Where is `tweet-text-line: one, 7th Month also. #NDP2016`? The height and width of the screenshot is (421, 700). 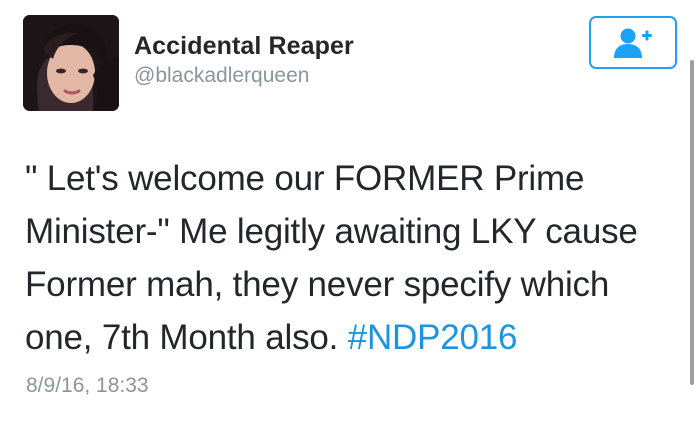
tweet-text-line: one, 7th Month also. #NDP2016 is located at coordinates (355, 337).